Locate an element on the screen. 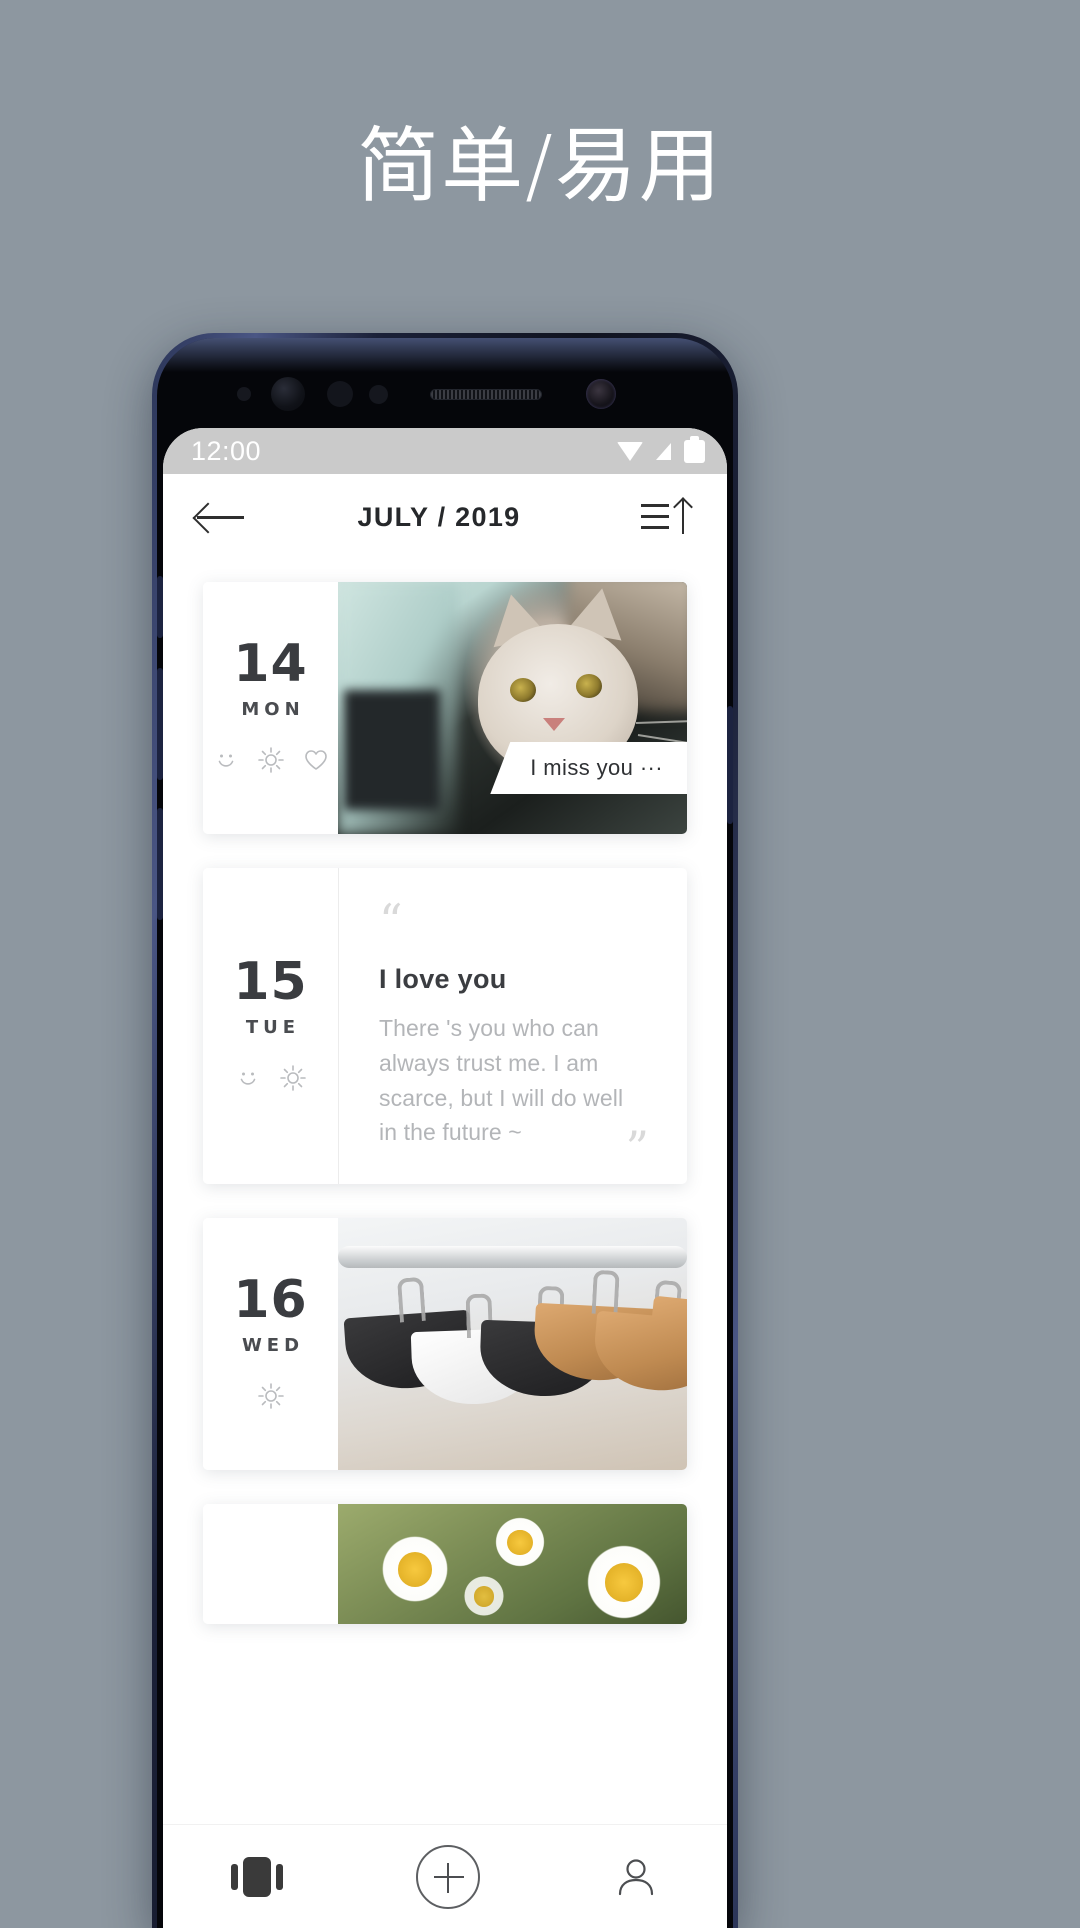  bottom-navigation is located at coordinates (445, 1876).